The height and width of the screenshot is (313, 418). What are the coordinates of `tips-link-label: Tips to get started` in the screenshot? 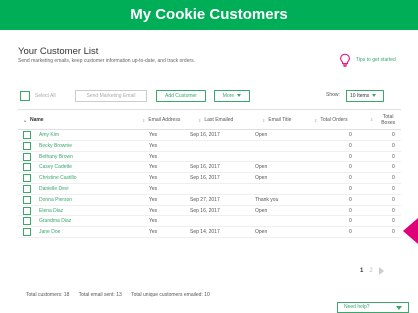 It's located at (376, 60).